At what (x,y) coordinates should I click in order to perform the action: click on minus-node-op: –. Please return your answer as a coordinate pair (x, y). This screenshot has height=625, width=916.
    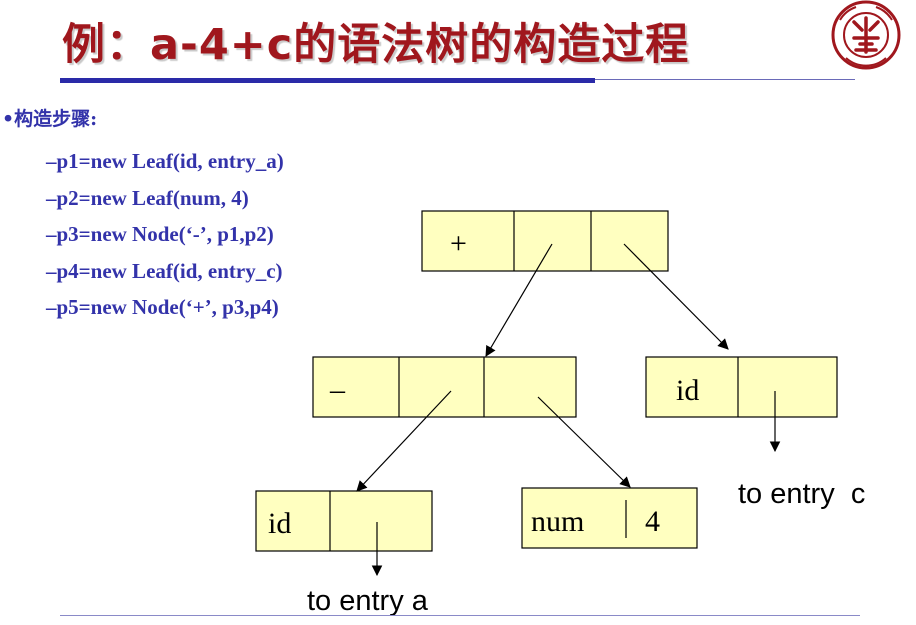
    Looking at the image, I should click on (337, 389).